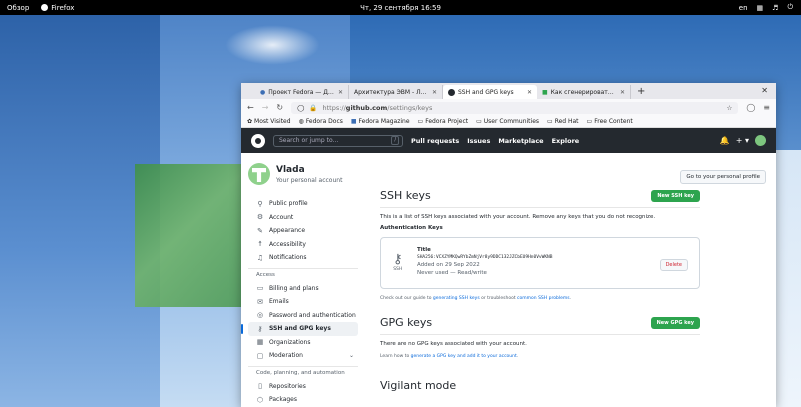 This screenshot has width=801, height=407. I want to click on sidebar-item-moderation: ▢ Moderation ⌄, so click(303, 356).